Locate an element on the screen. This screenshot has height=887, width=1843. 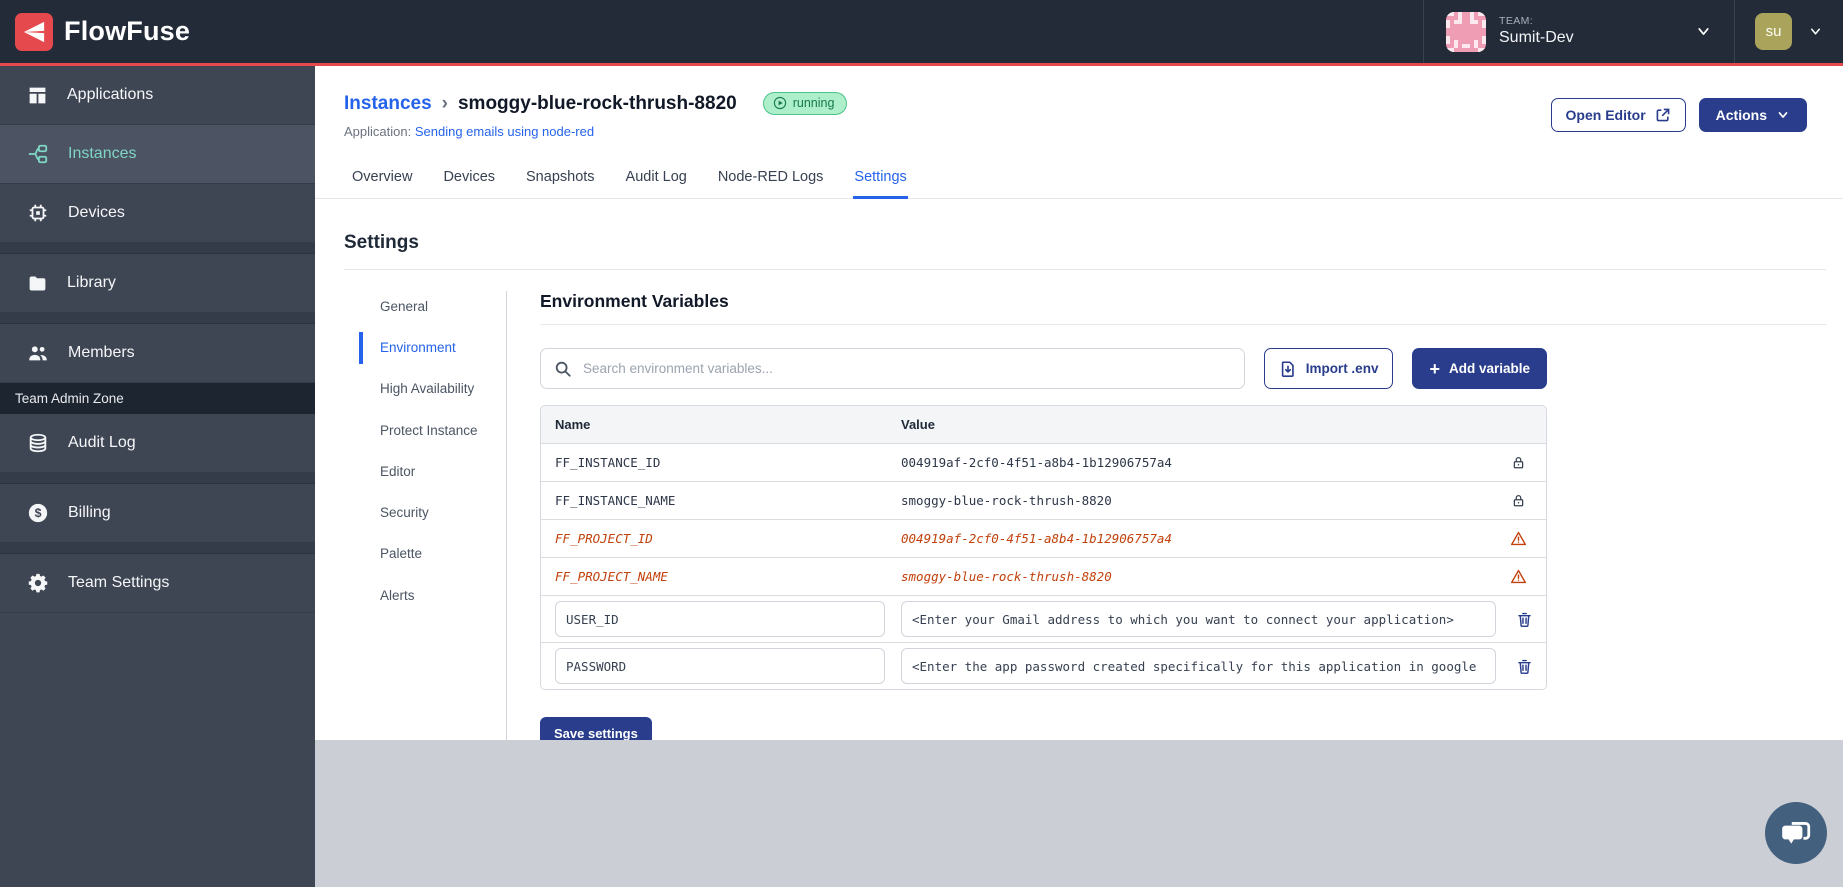
tab-overview: Overview is located at coordinates (382, 179).